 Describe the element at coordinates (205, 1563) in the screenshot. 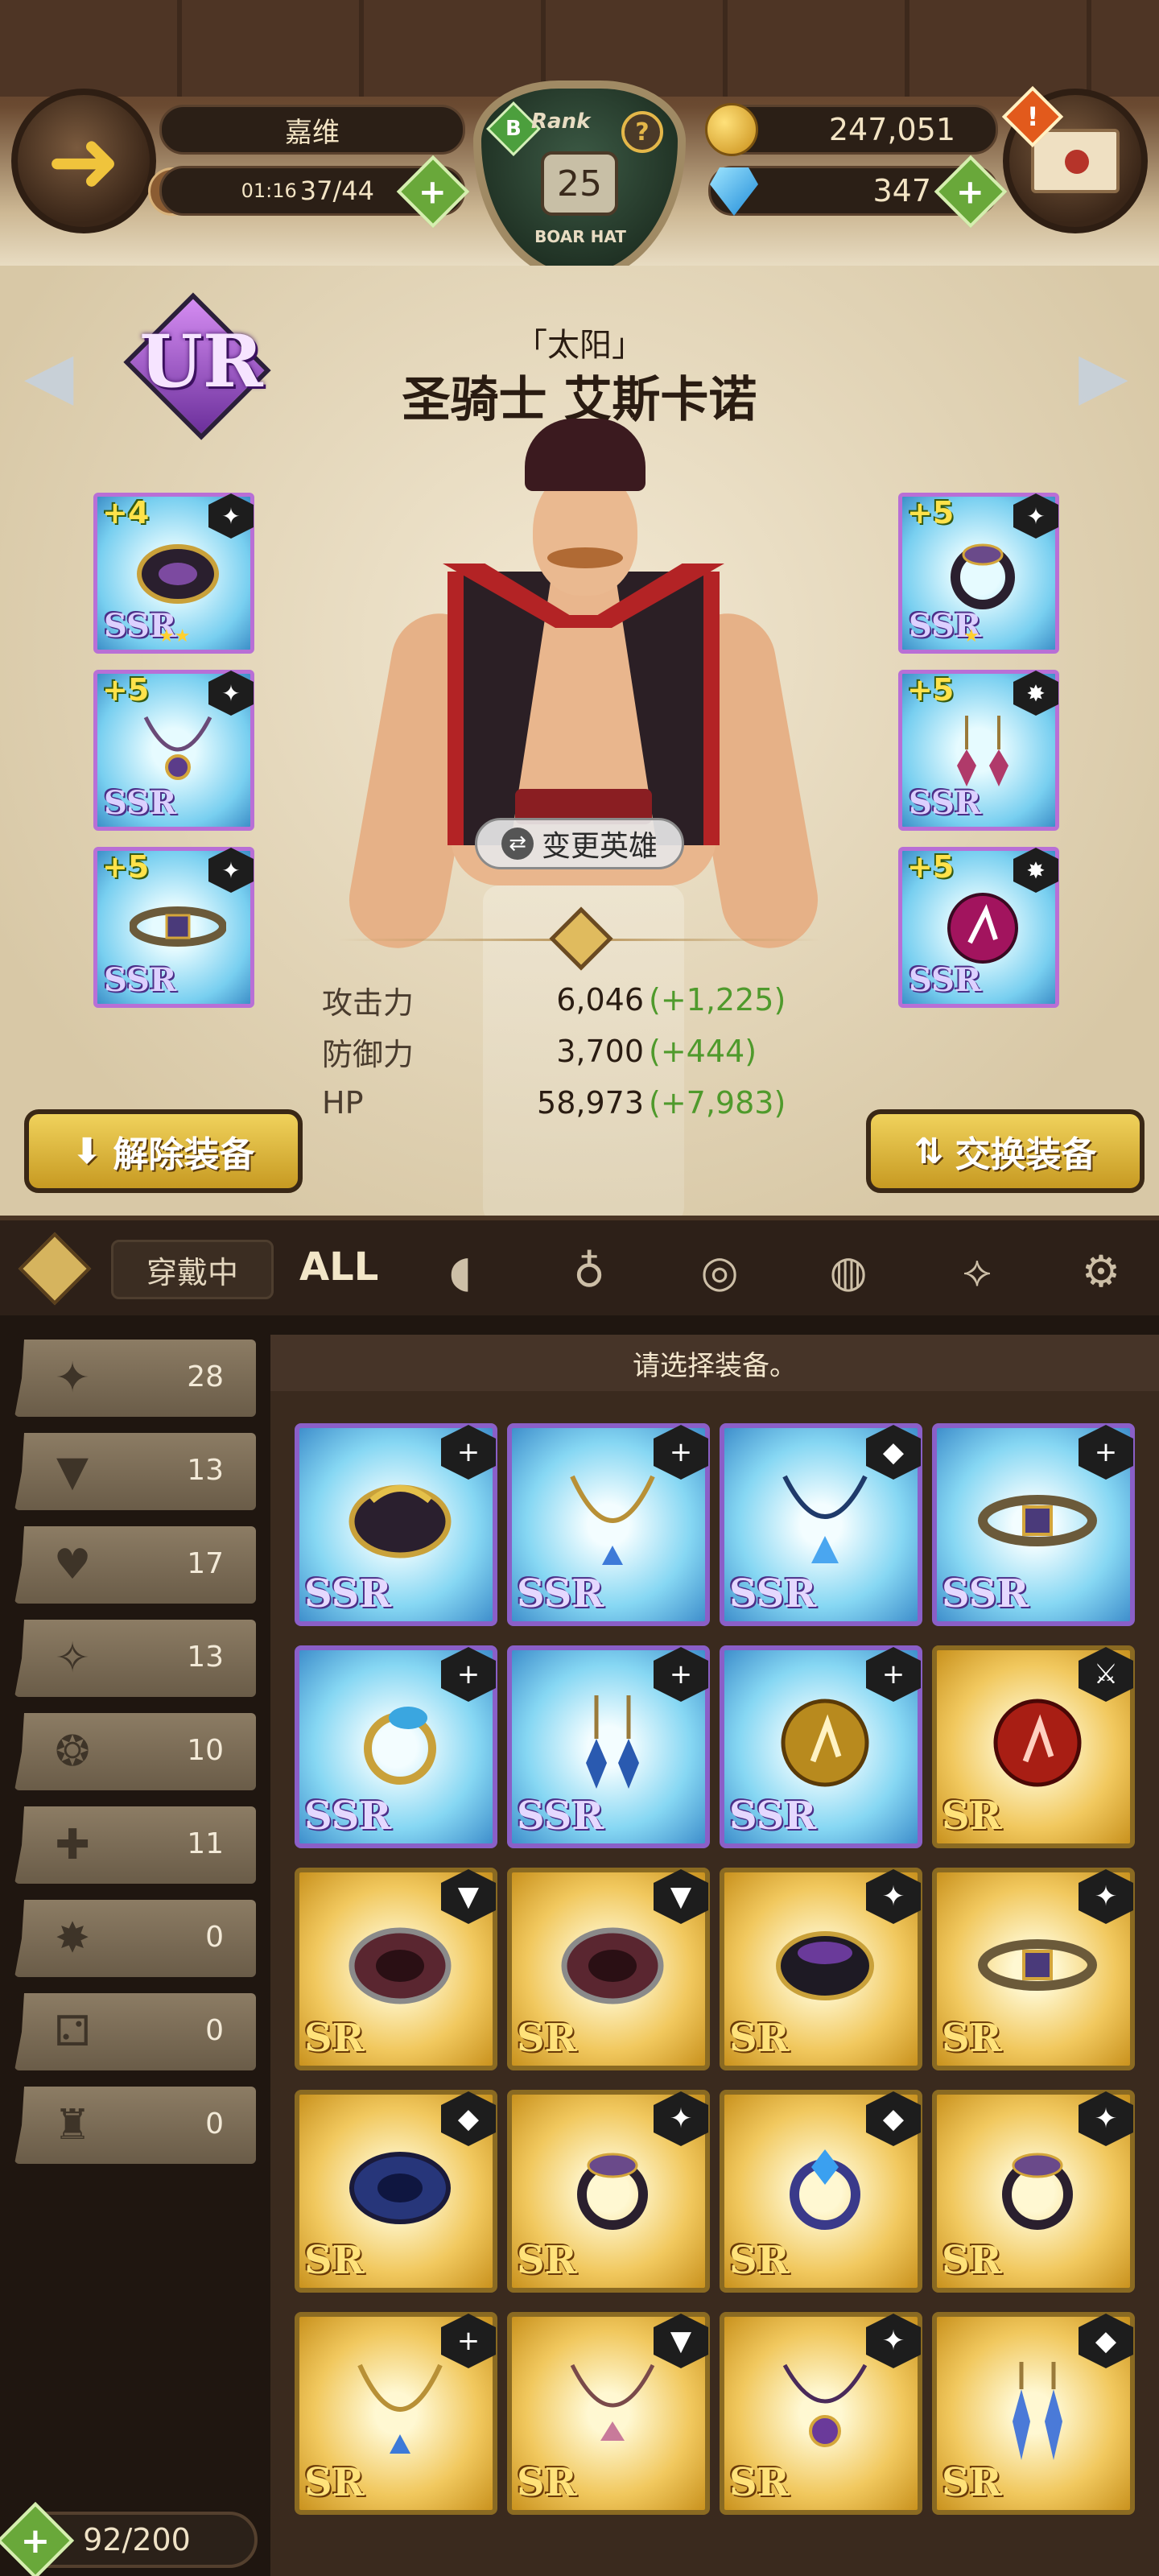

I see `filter-count: 17` at that location.